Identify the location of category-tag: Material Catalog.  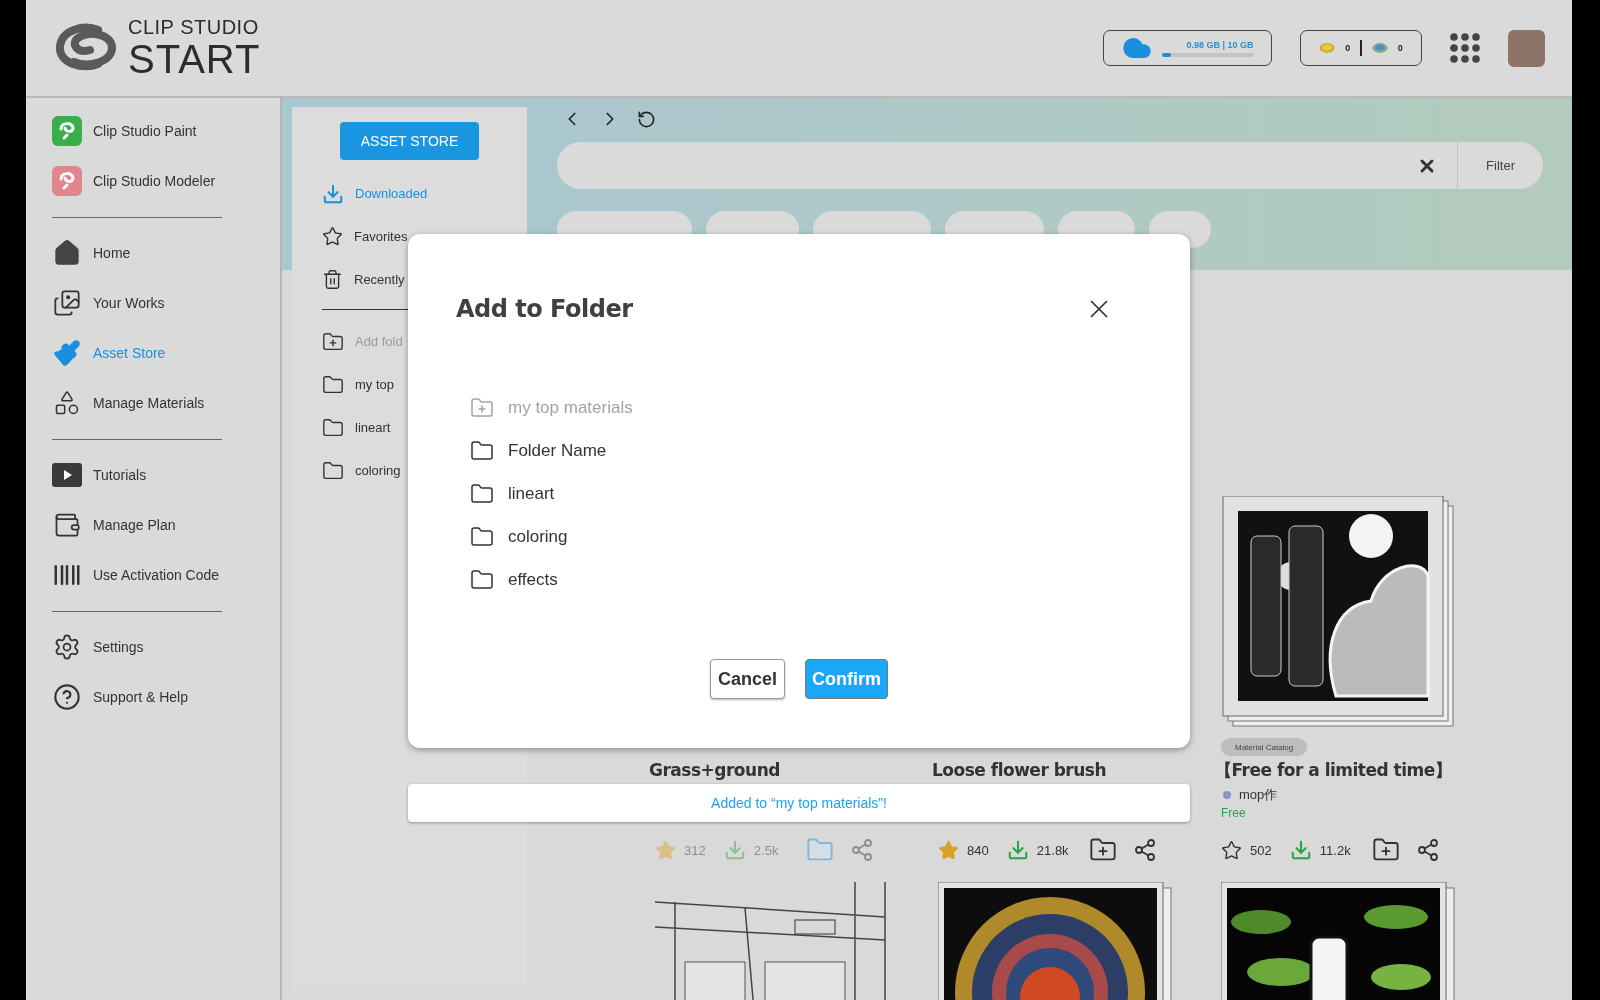
(1264, 747).